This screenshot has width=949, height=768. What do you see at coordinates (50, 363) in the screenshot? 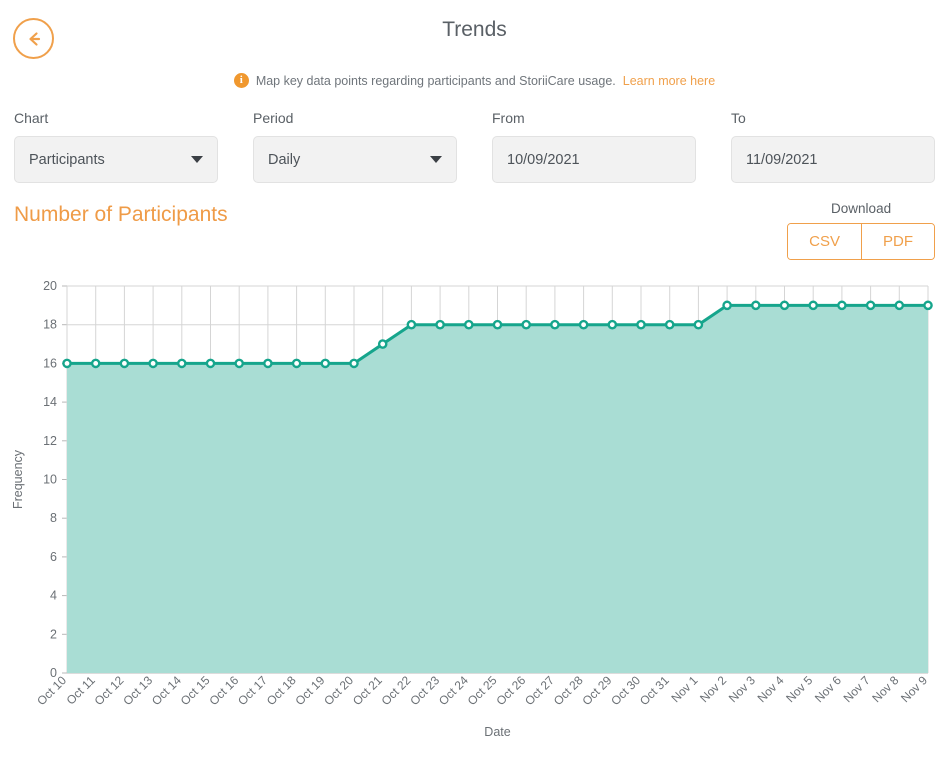
I see `y-axis-tick-label: 16` at bounding box center [50, 363].